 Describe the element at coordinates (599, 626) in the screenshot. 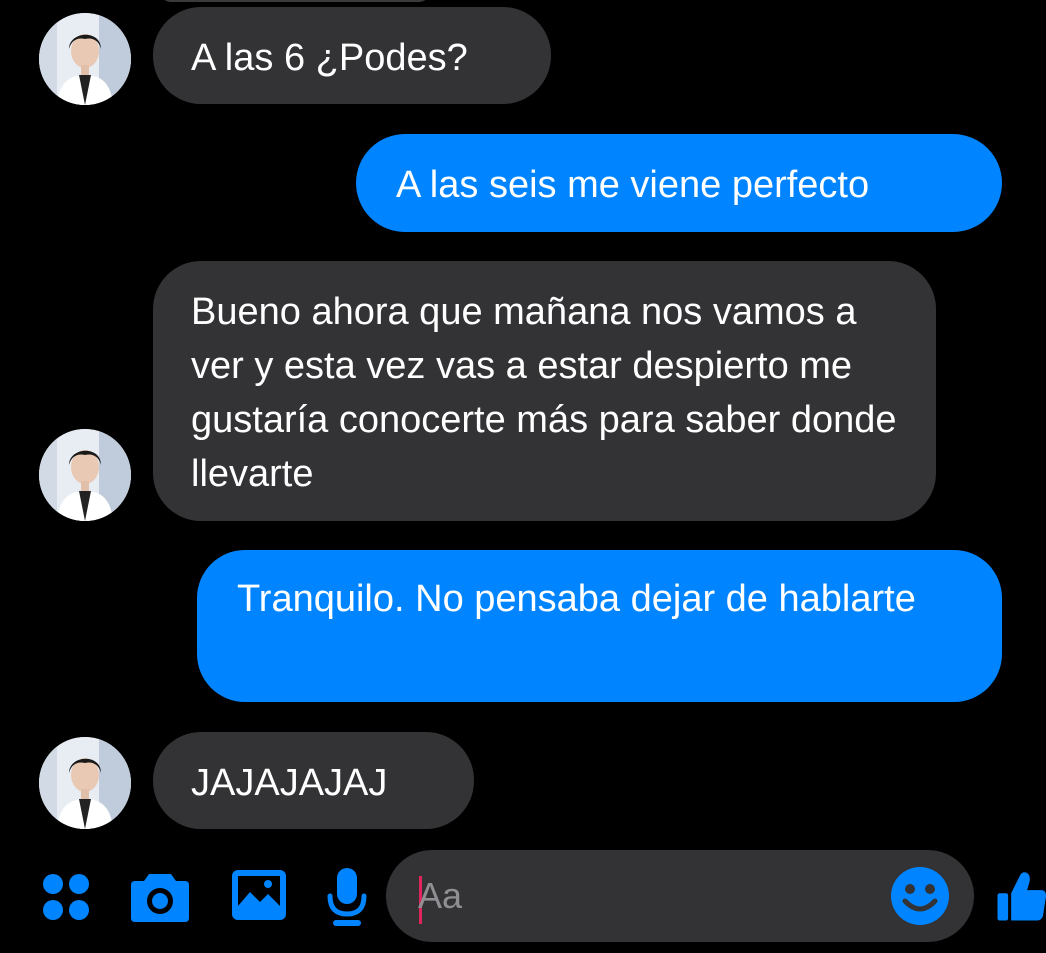

I see `message-bubble-outgoing: Tranquilo. No pensaba dejar de hablarte` at that location.